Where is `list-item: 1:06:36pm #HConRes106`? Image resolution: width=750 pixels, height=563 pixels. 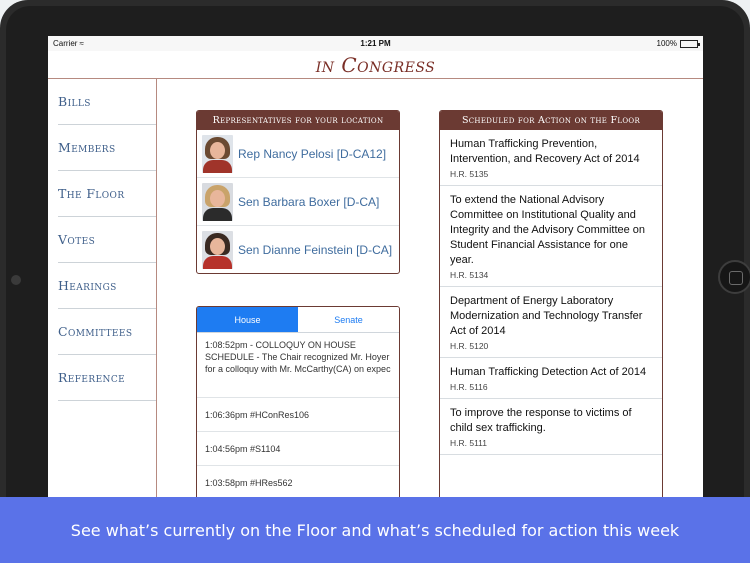 list-item: 1:06:36pm #HConRes106 is located at coordinates (298, 415).